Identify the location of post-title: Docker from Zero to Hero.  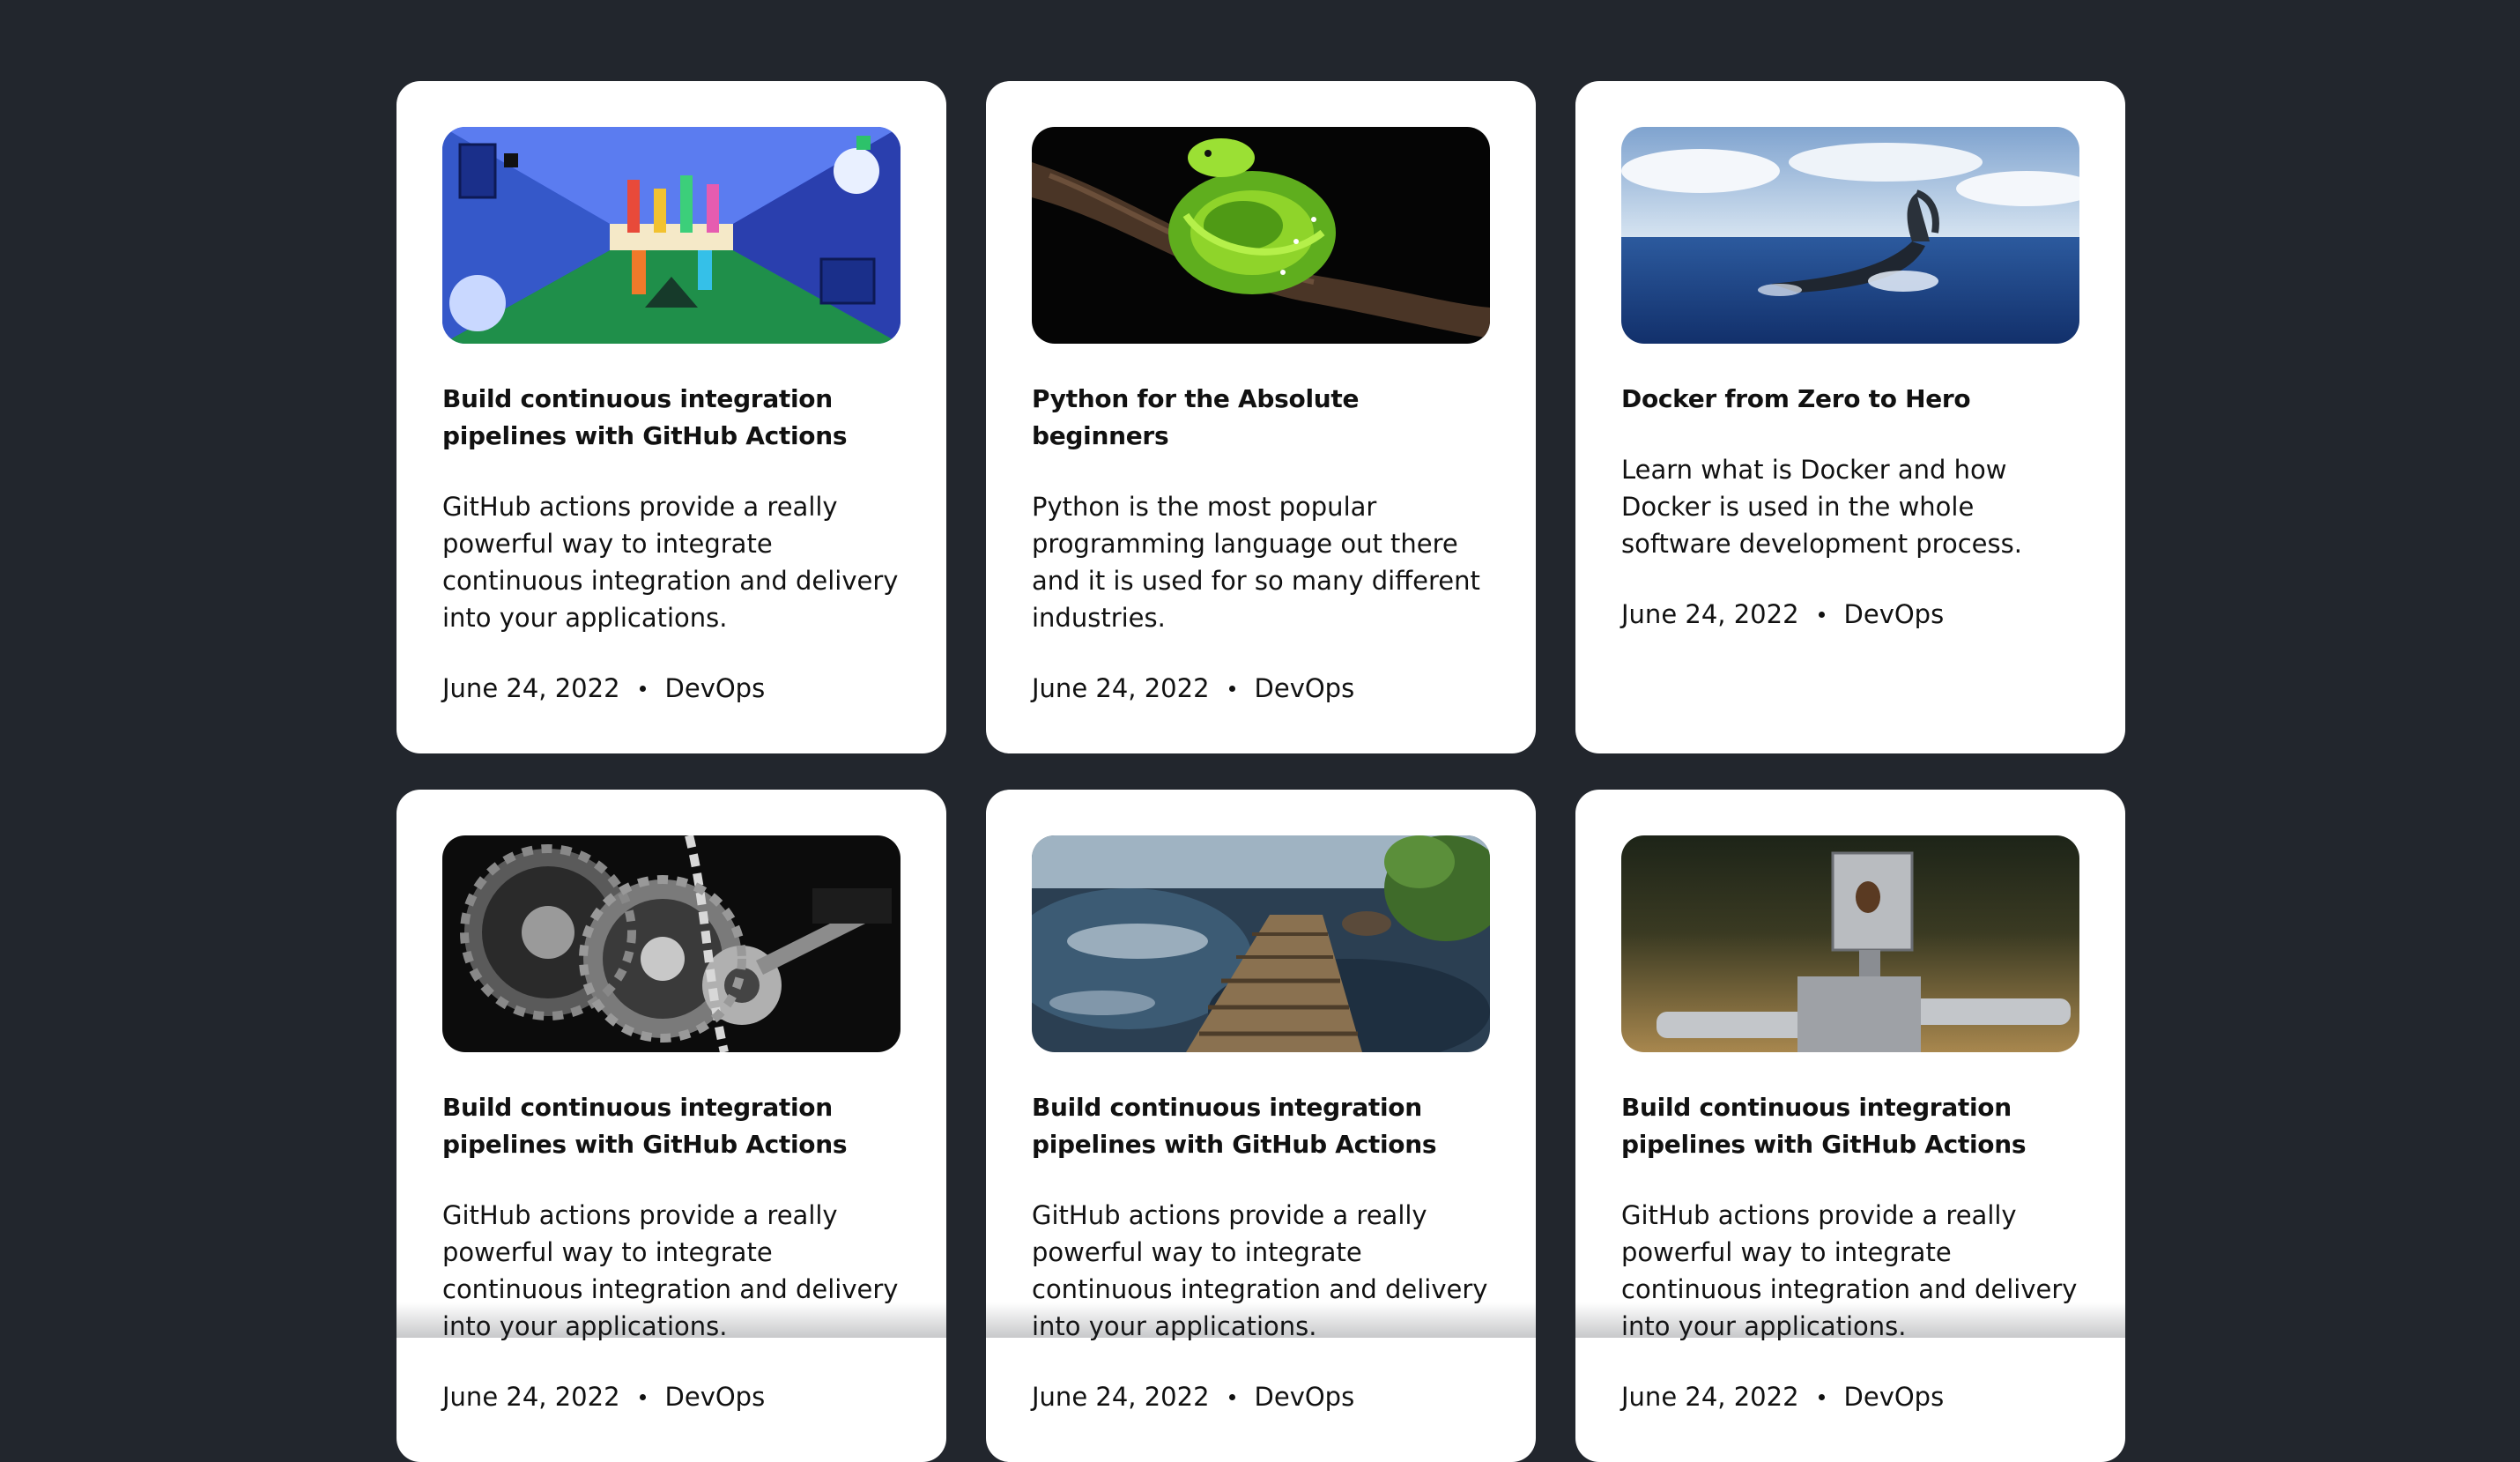
(1850, 399).